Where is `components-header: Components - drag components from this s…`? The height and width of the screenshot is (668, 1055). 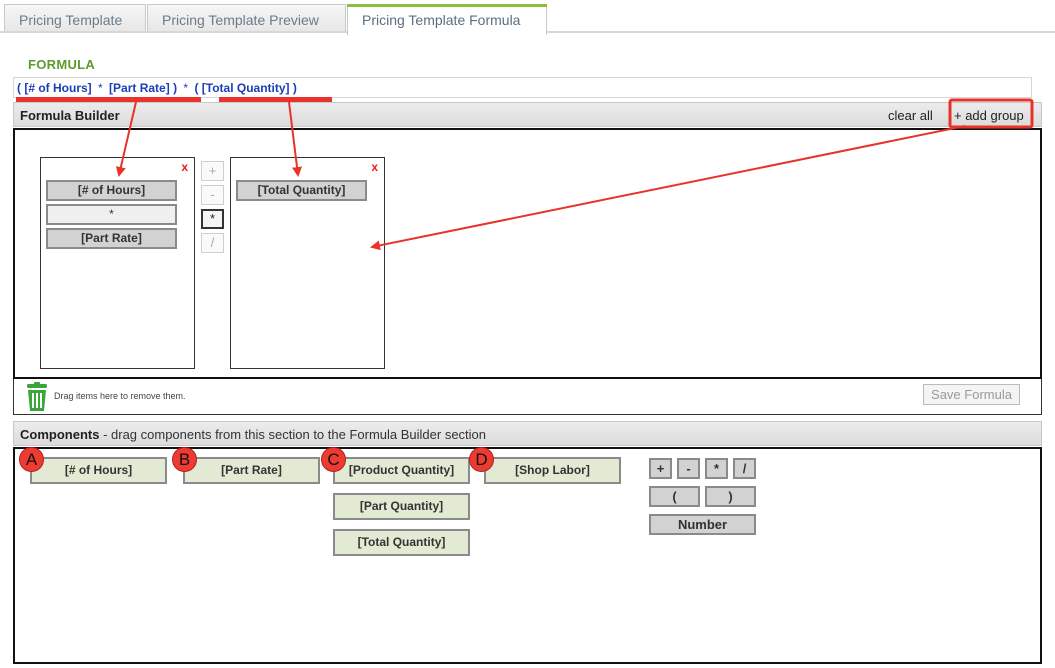 components-header: Components - drag components from this s… is located at coordinates (527, 433).